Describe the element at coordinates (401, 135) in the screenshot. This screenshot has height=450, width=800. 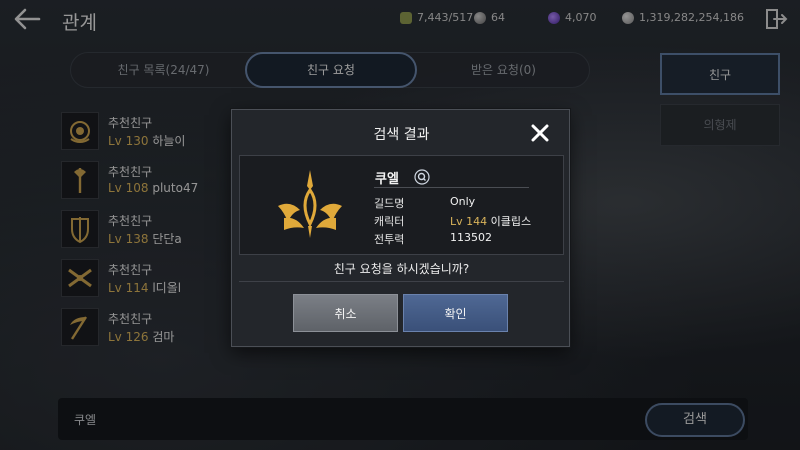
I see `dialog-title: 검색 결과` at that location.